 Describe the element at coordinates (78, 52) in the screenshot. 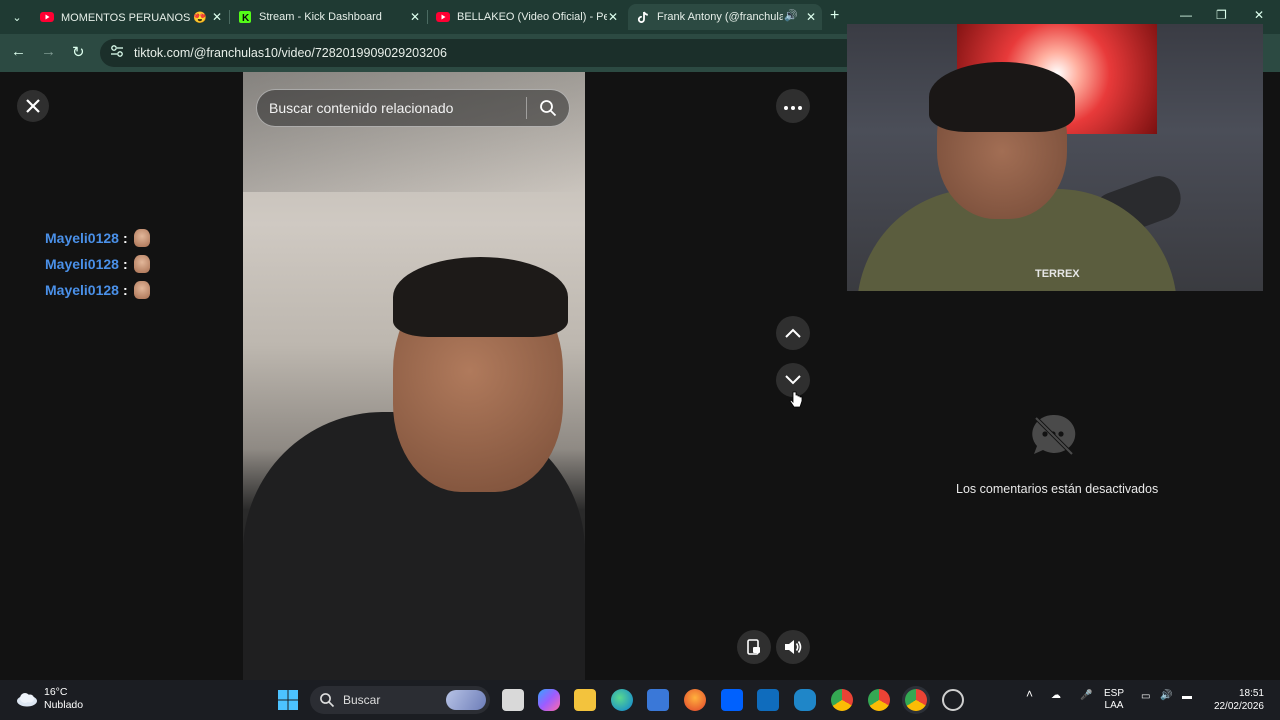

I see `reload-icon: ↻` at that location.